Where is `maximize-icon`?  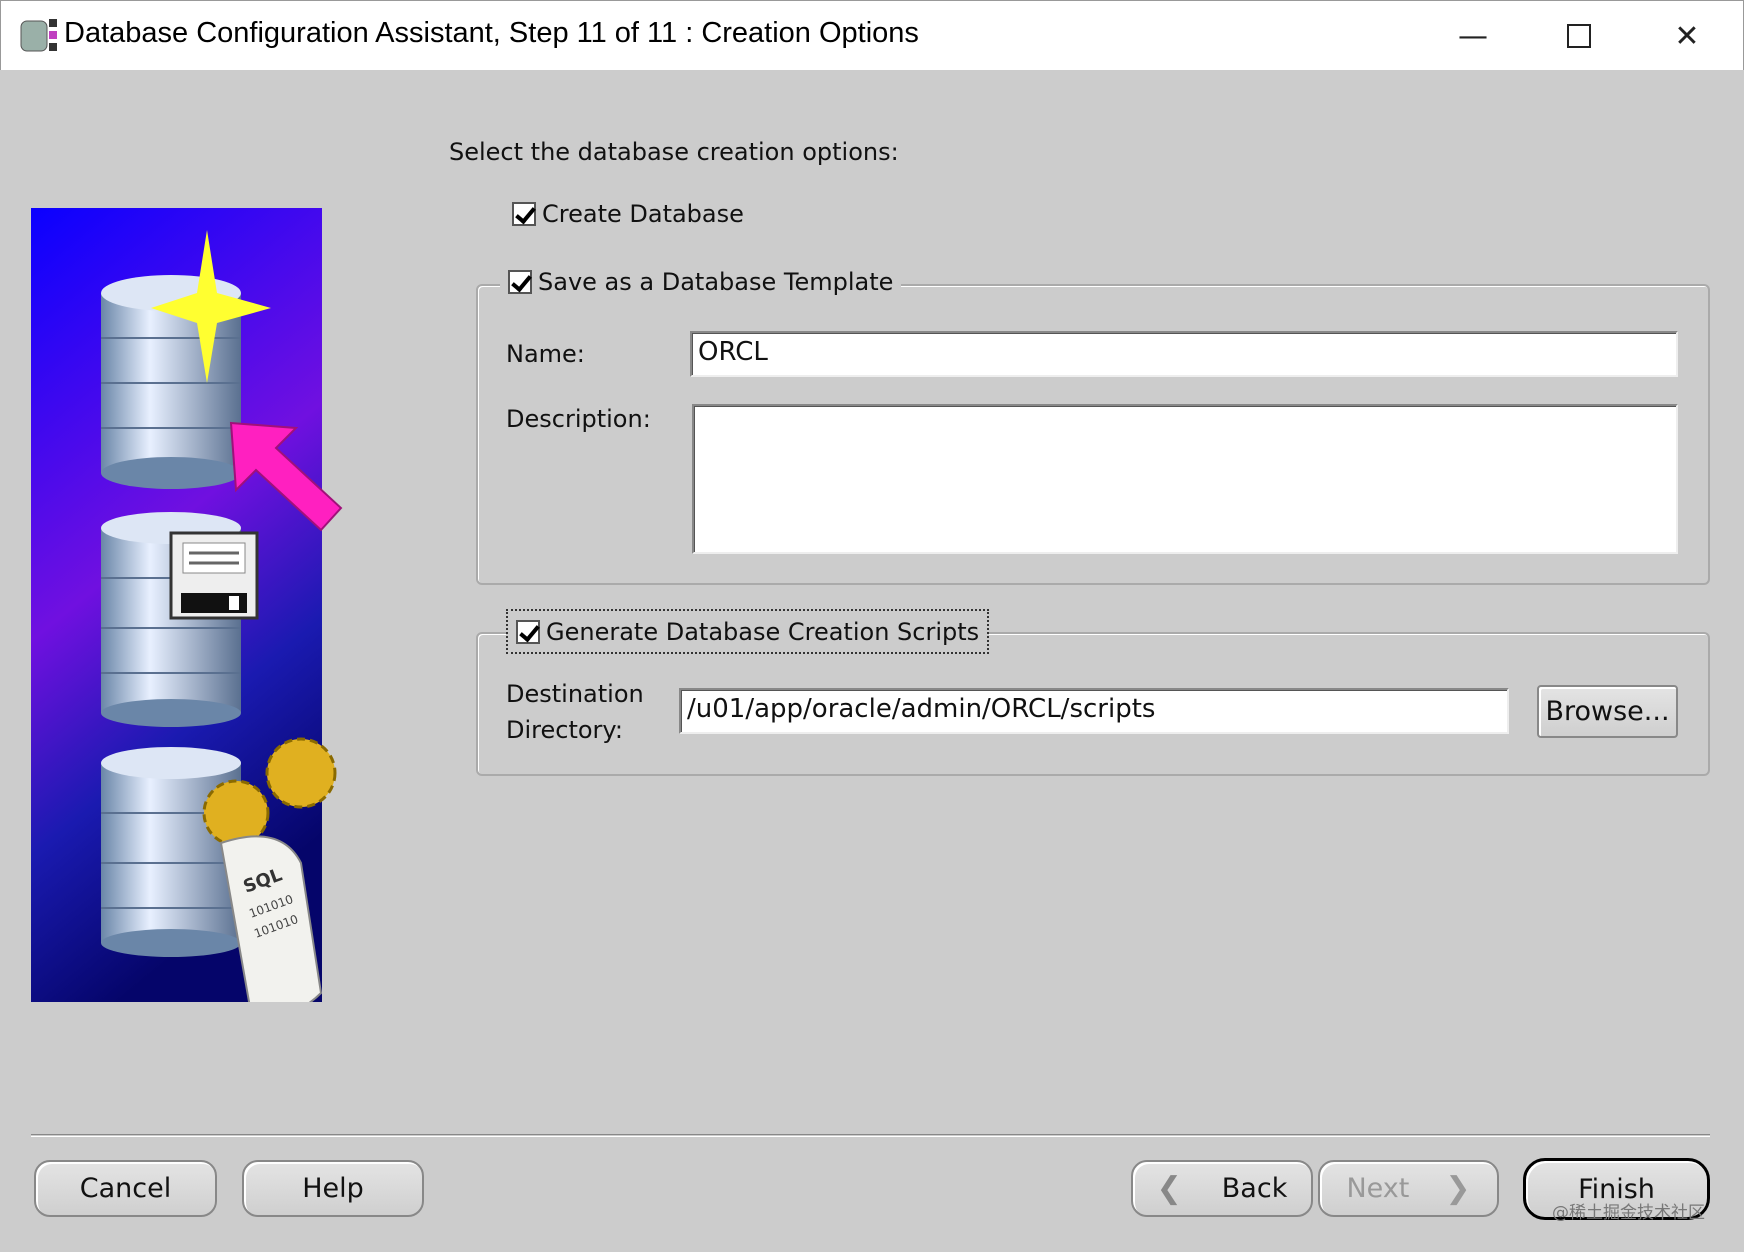
maximize-icon is located at coordinates (1579, 36).